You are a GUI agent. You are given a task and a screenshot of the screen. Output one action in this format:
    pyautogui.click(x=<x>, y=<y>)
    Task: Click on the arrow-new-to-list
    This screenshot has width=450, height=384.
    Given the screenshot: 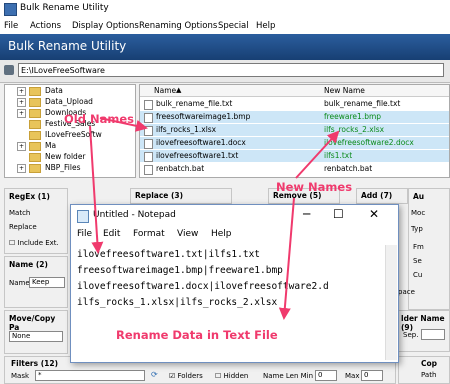 What is the action you would take?
    pyautogui.click(x=317, y=154)
    